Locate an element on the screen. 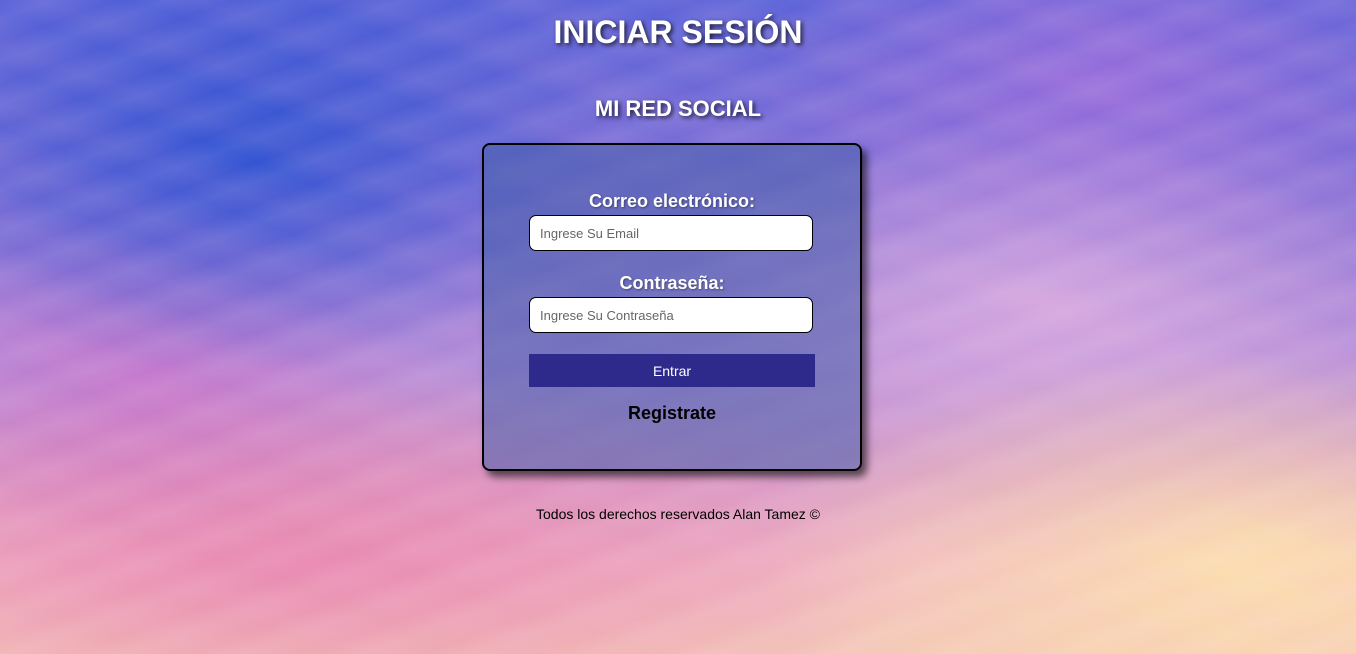 The height and width of the screenshot is (654, 1356). password-label: Contraseña: is located at coordinates (672, 283).